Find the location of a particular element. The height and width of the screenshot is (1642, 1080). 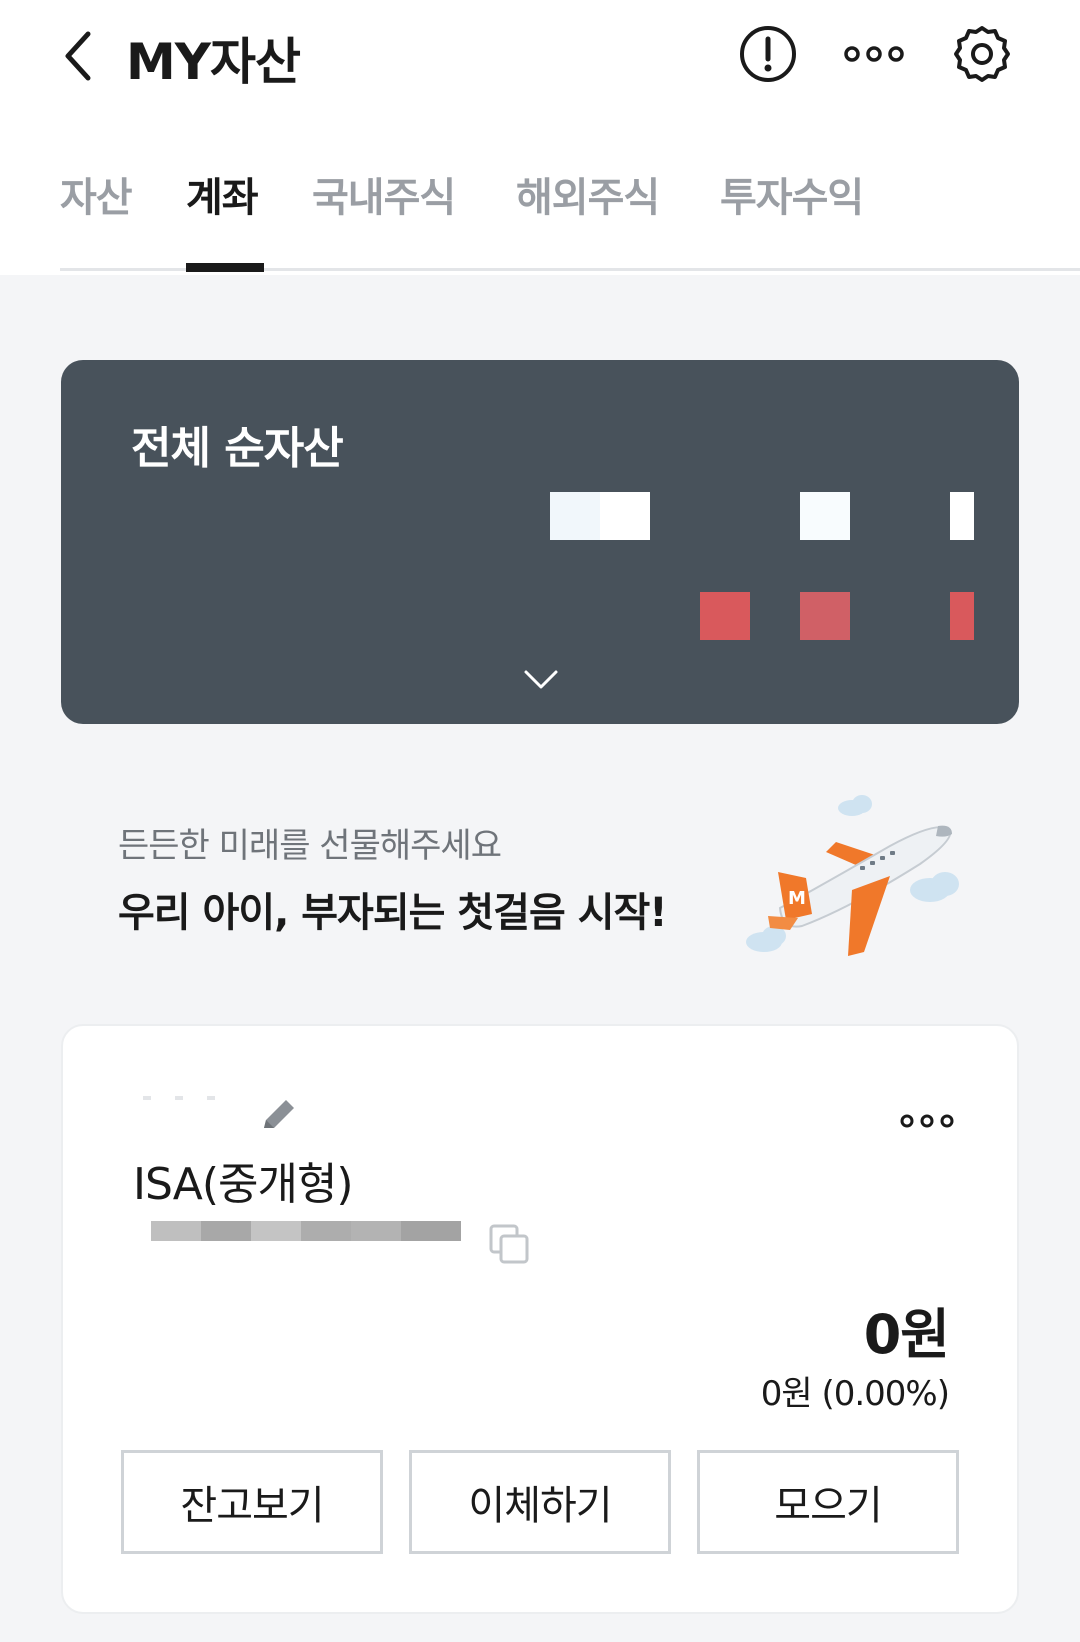

save-collect-button: 모으기 is located at coordinates (828, 1502).